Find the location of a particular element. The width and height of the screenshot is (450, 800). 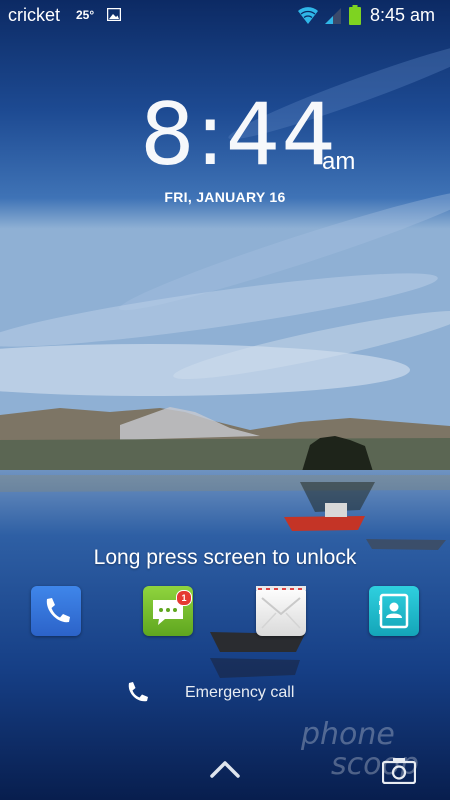

gallery-icon is located at coordinates (114, 14).